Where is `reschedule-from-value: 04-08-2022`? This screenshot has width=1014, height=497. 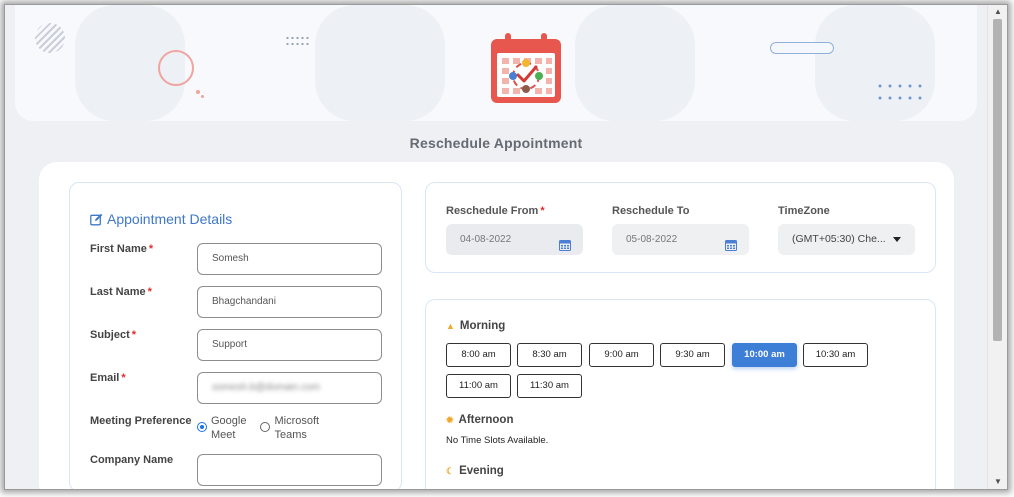
reschedule-from-value: 04-08-2022 is located at coordinates (486, 239).